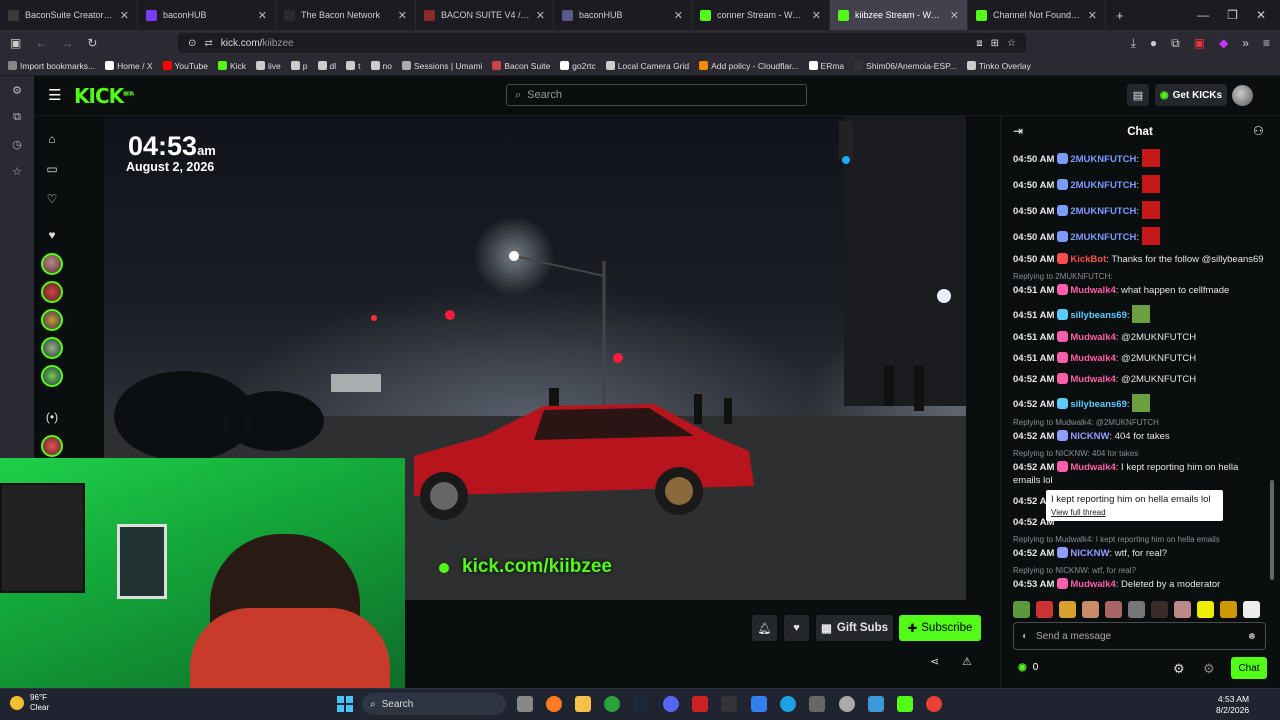 Image resolution: width=1280 pixels, height=720 pixels. What do you see at coordinates (1011, 43) in the screenshot?
I see `bookmark-star-icon: ☆` at bounding box center [1011, 43].